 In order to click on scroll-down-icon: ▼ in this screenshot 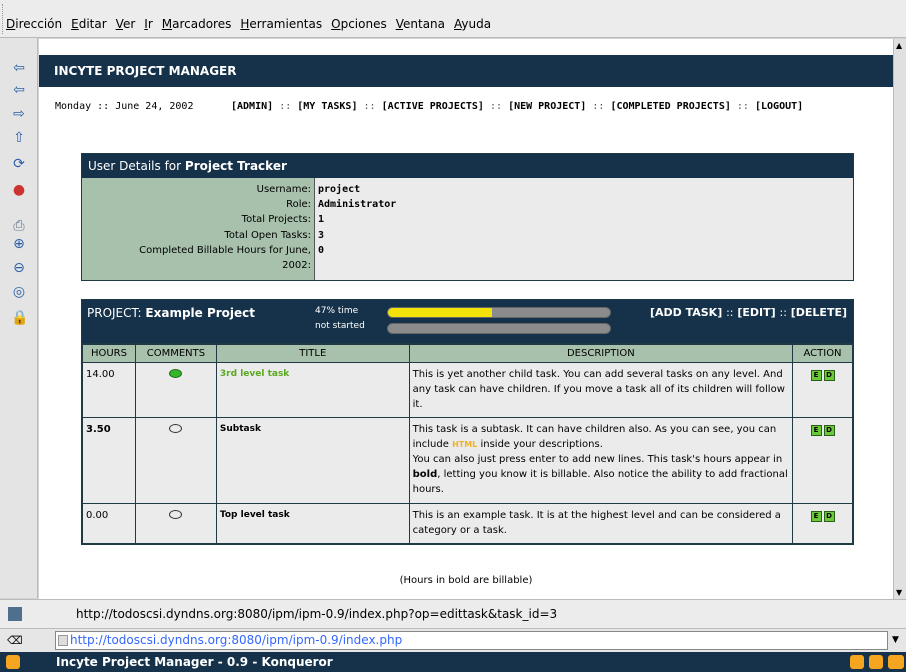, I will do `click(899, 592)`.